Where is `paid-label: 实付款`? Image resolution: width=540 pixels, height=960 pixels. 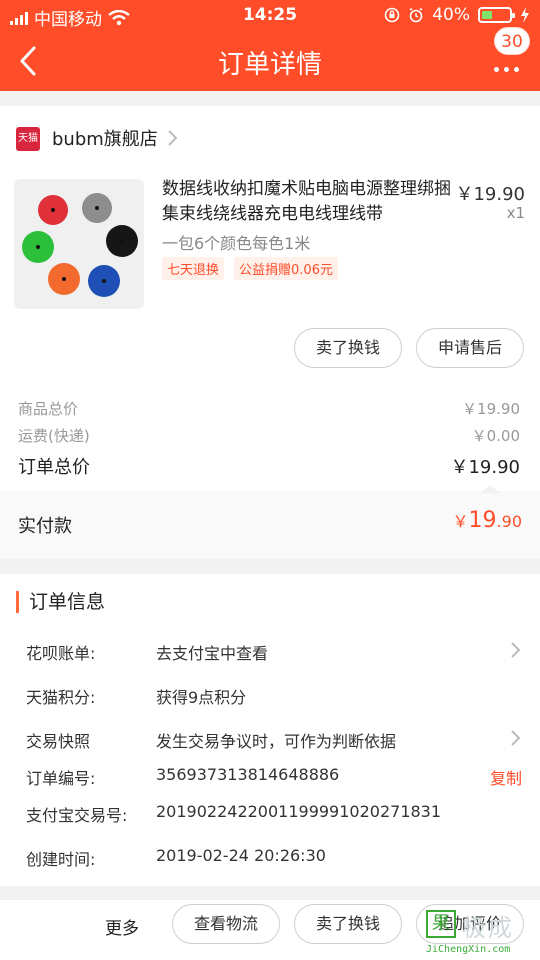 paid-label: 实付款 is located at coordinates (45, 526).